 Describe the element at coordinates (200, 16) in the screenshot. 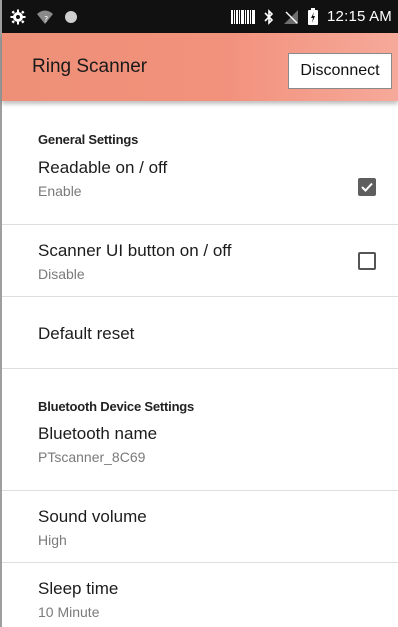

I see `status-bar: ? 12:15 AM` at that location.